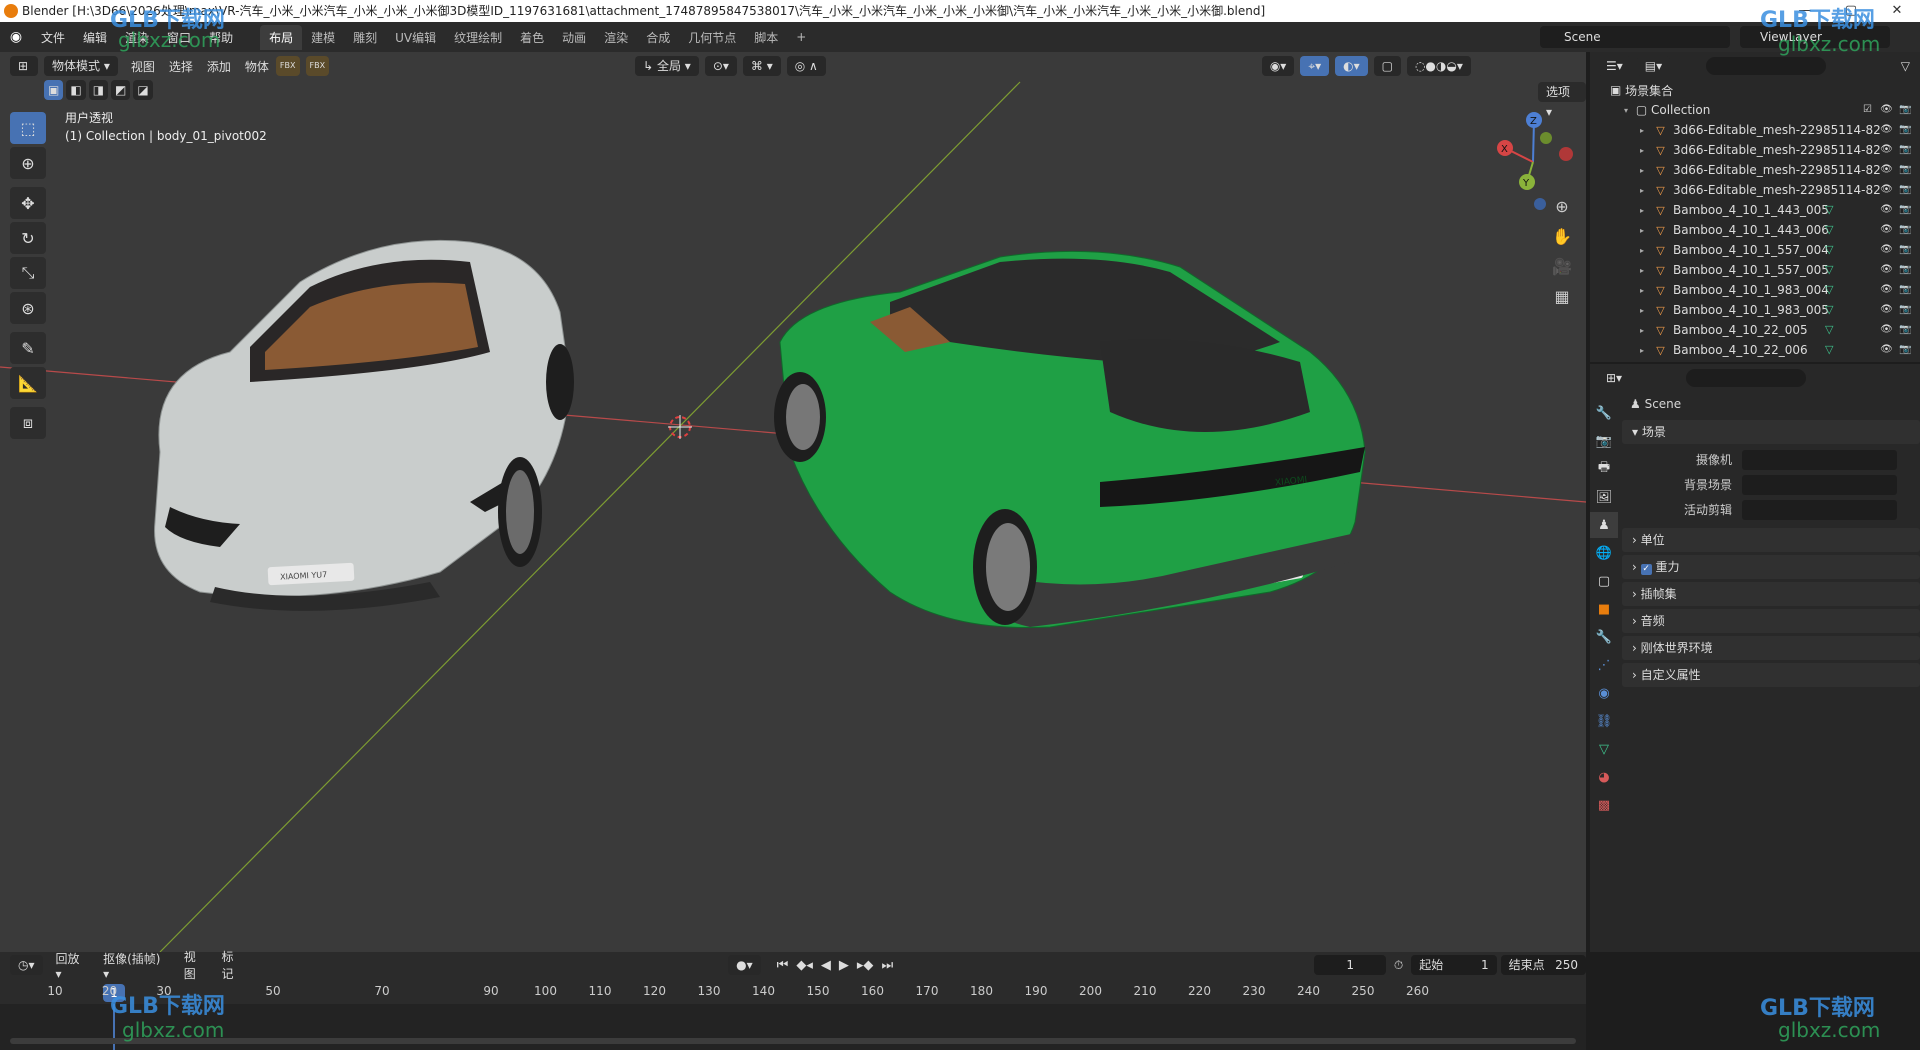 The height and width of the screenshot is (1050, 1920). Describe the element at coordinates (143, 66) in the screenshot. I see `menu-view: 视图` at that location.